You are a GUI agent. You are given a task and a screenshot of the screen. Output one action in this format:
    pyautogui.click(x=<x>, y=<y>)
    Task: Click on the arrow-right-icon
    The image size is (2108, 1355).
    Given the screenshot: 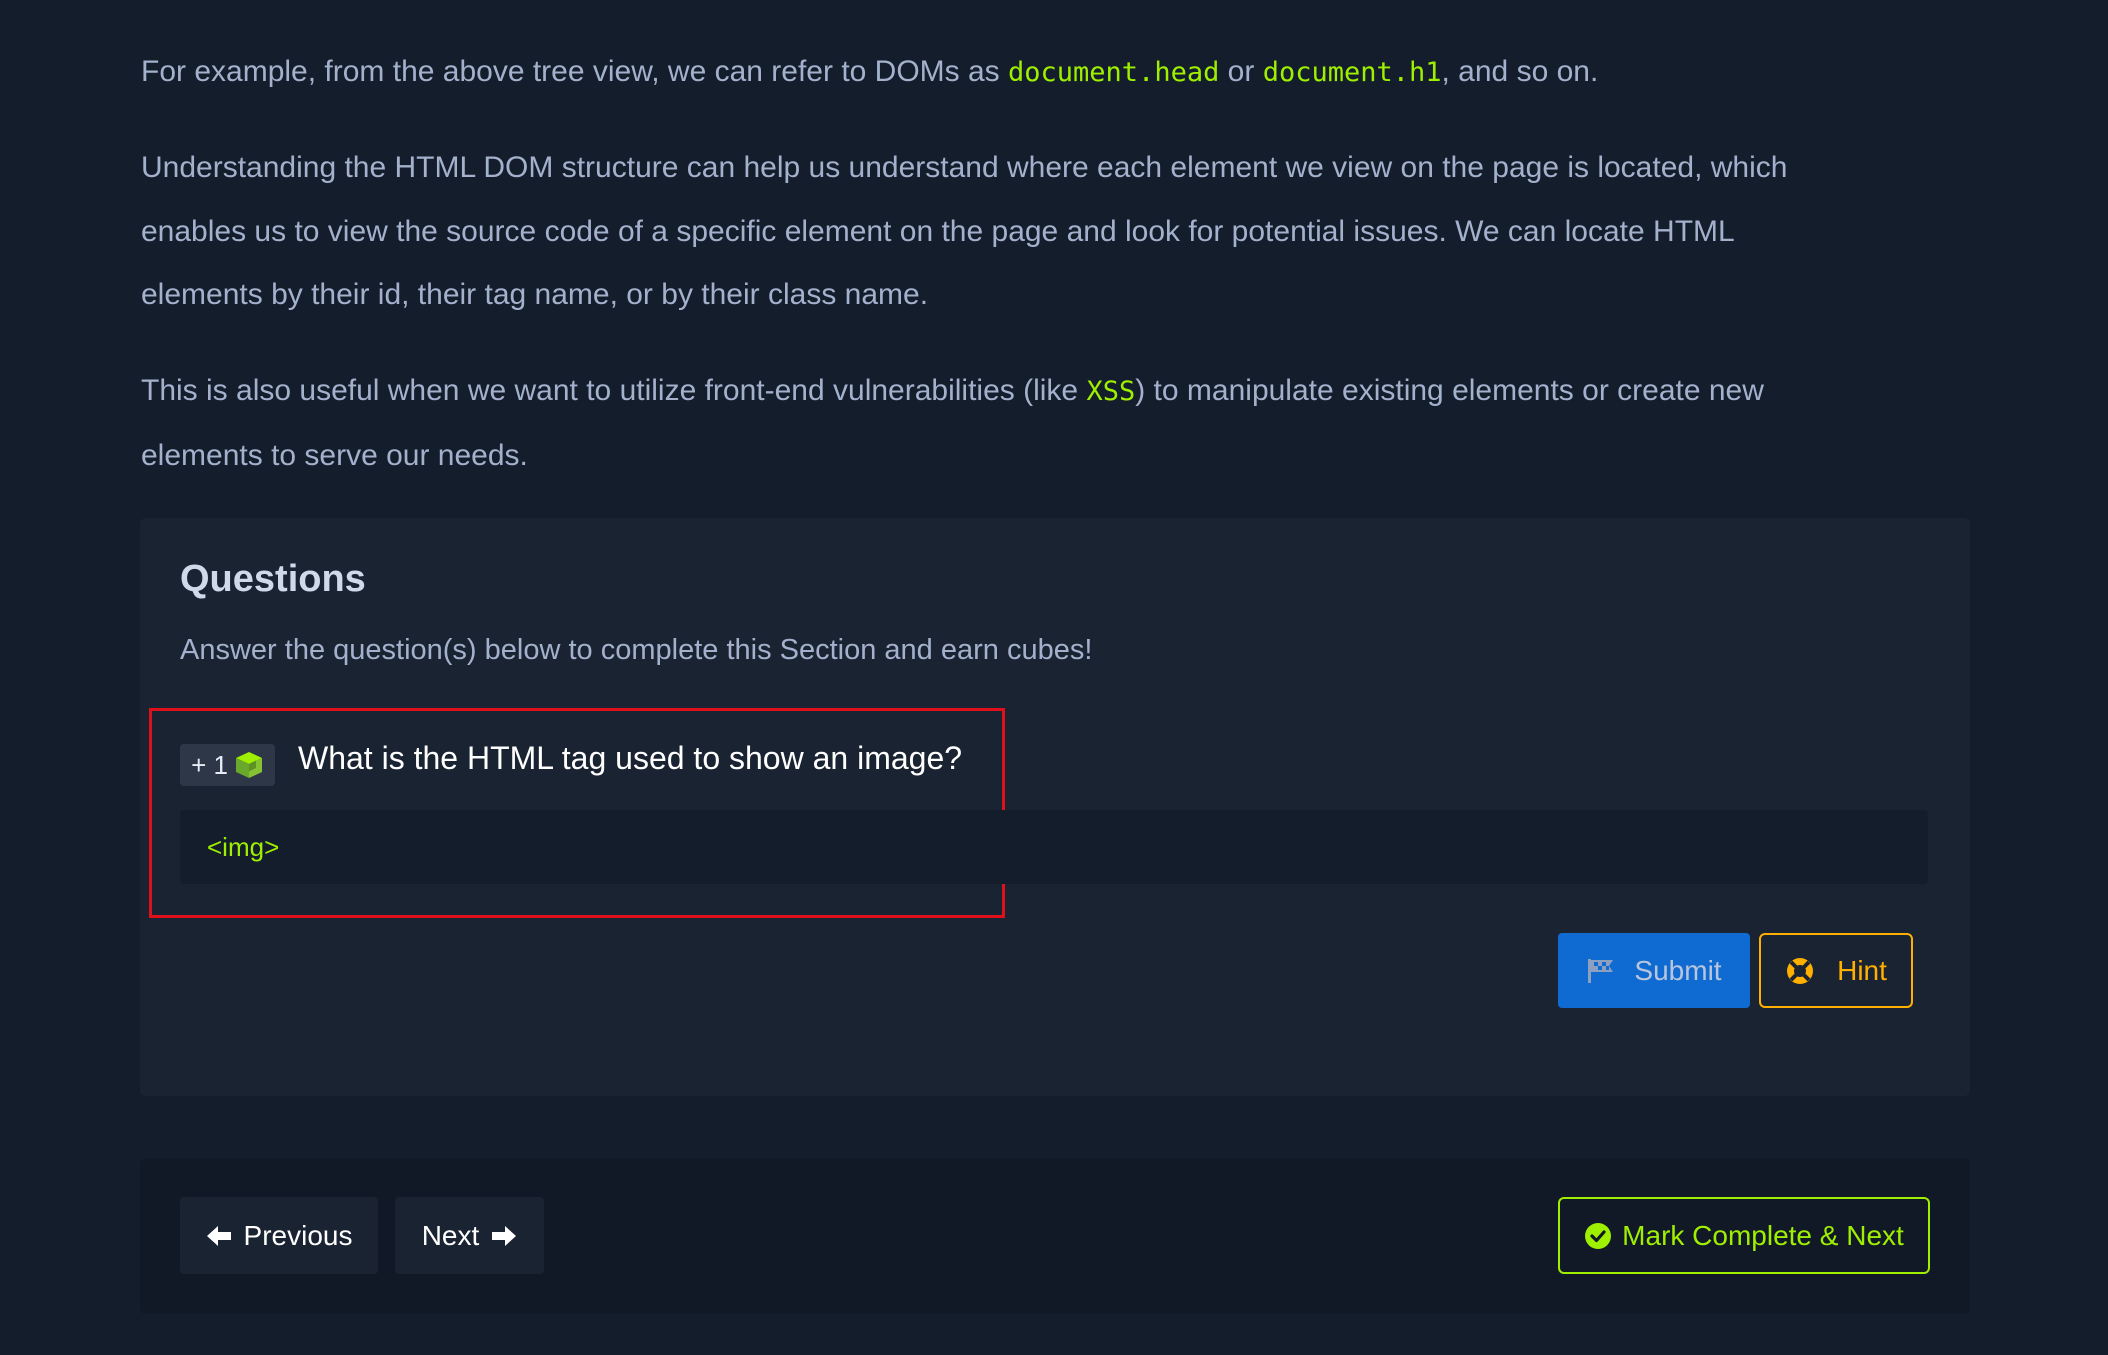 What is the action you would take?
    pyautogui.click(x=504, y=1235)
    